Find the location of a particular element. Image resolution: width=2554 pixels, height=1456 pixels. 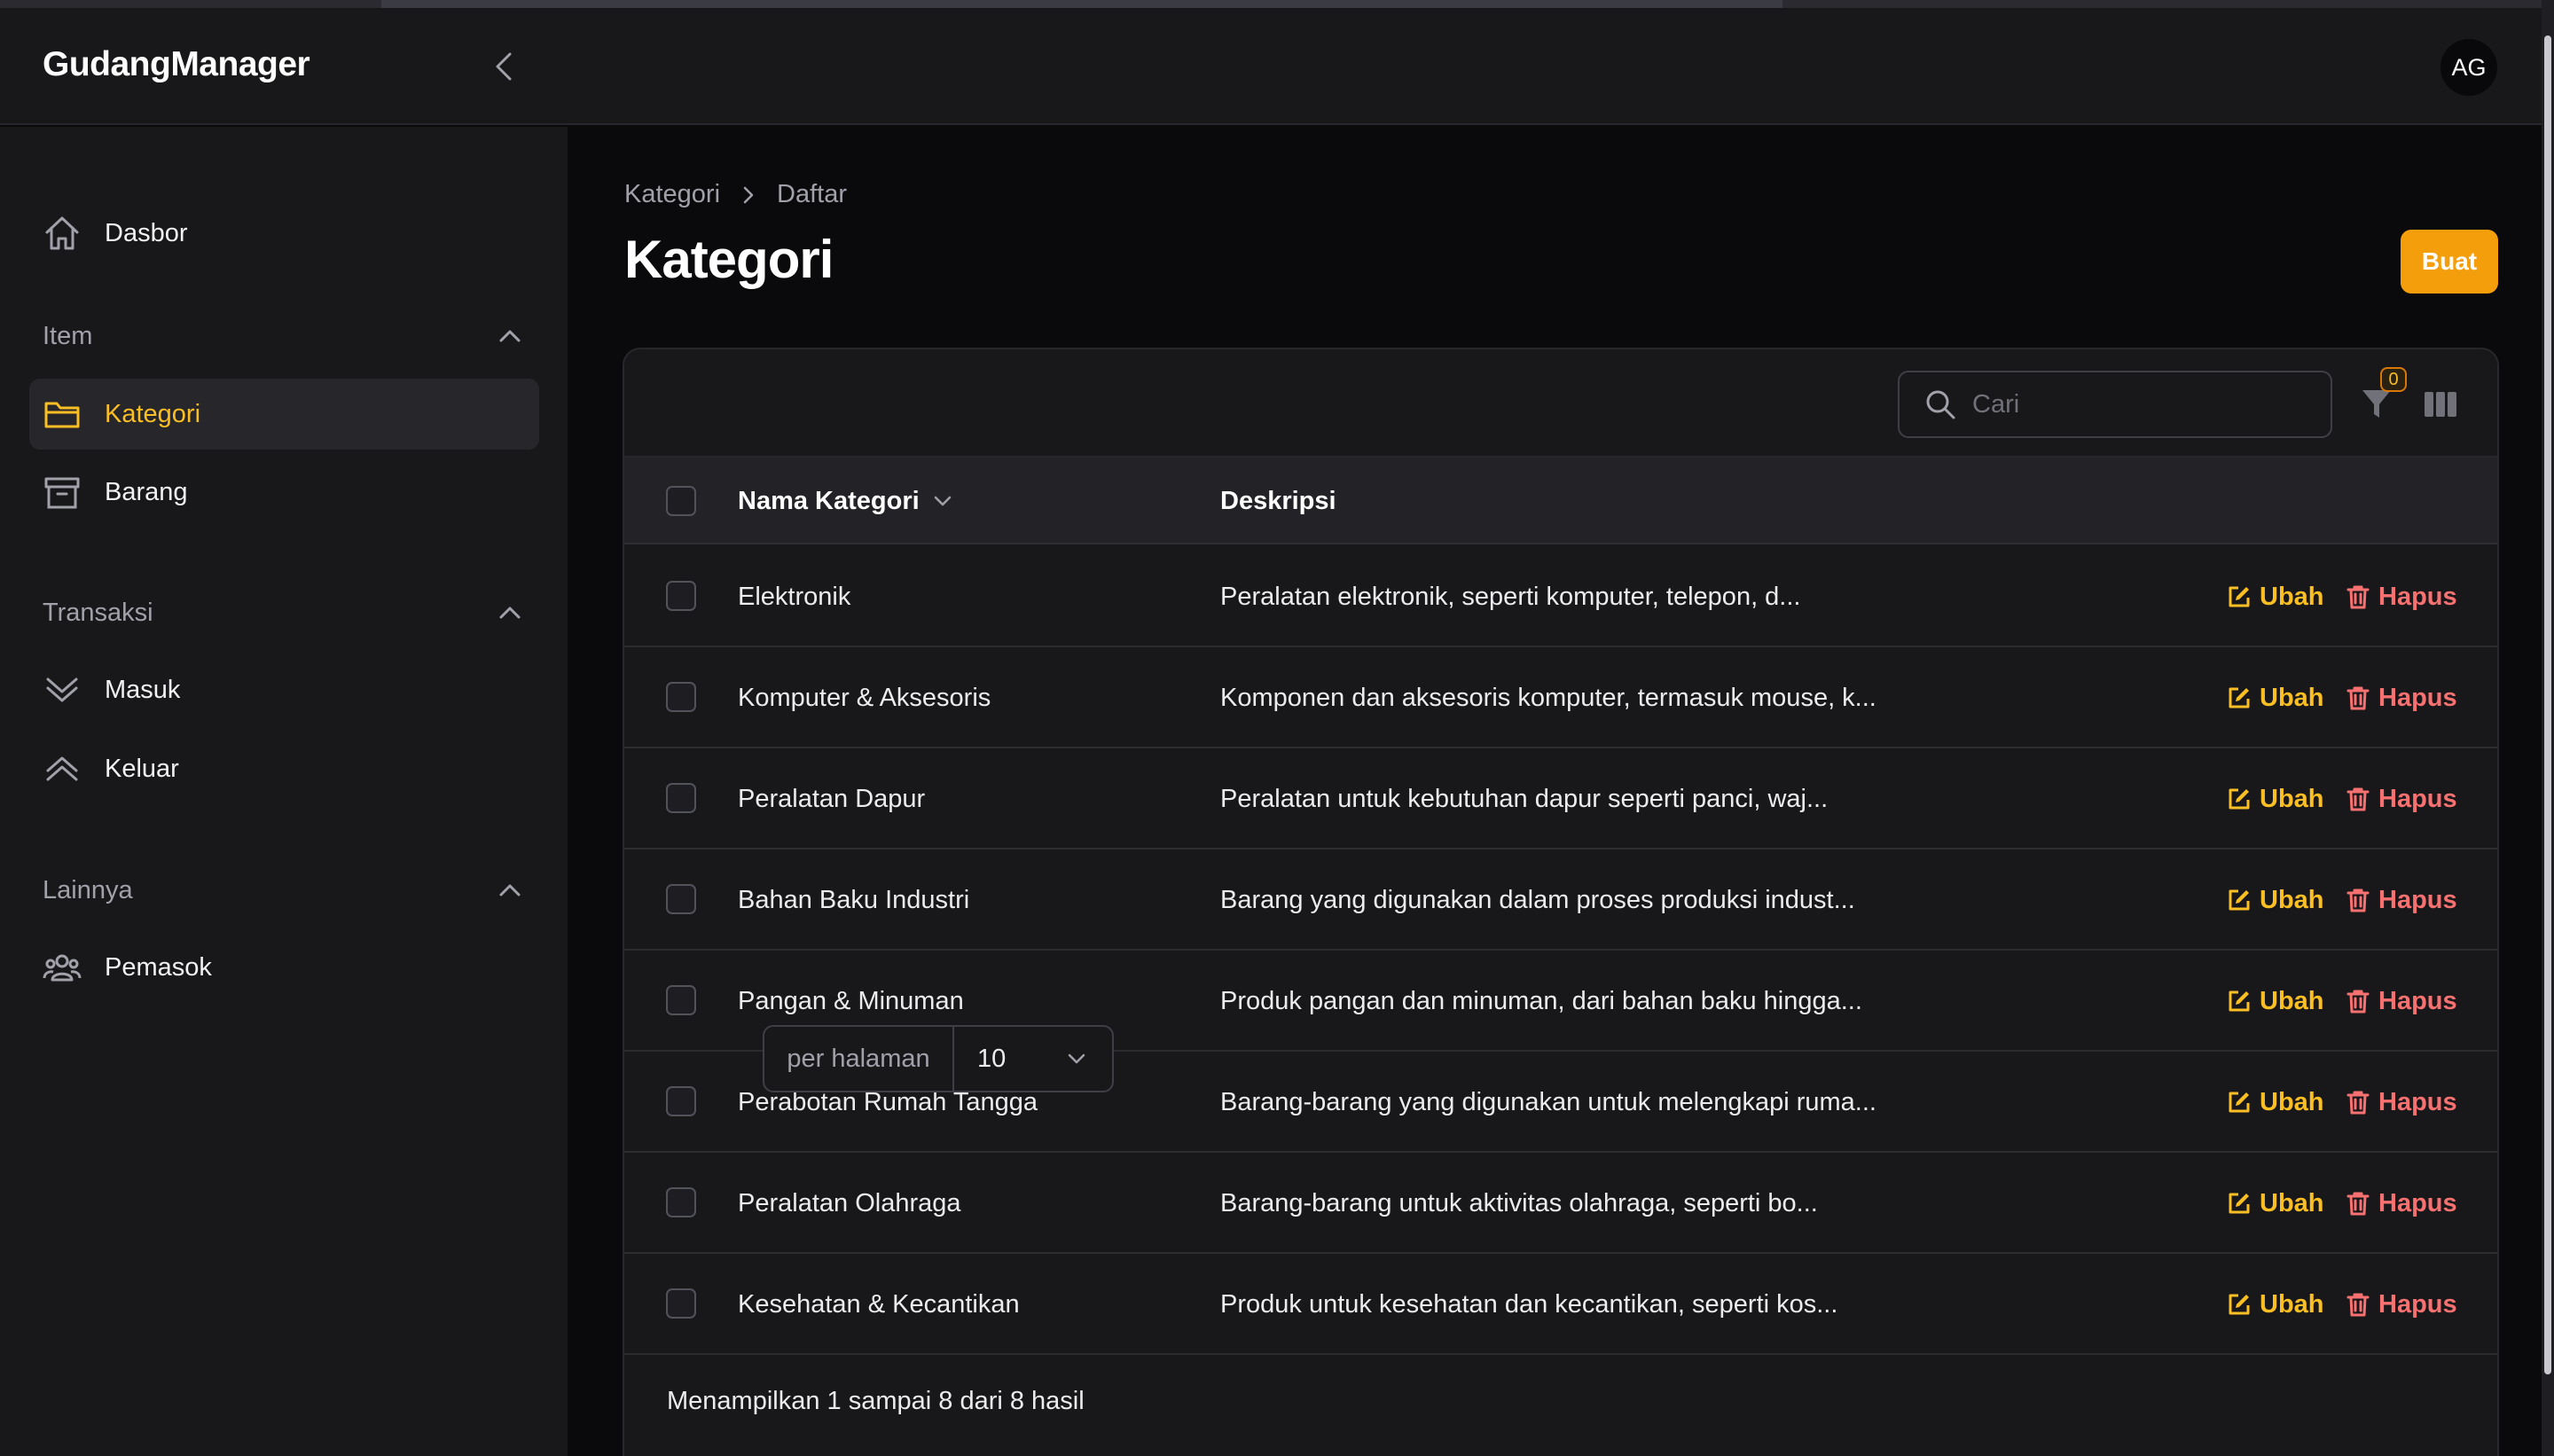

chevrons-down-icon is located at coordinates (62, 689).